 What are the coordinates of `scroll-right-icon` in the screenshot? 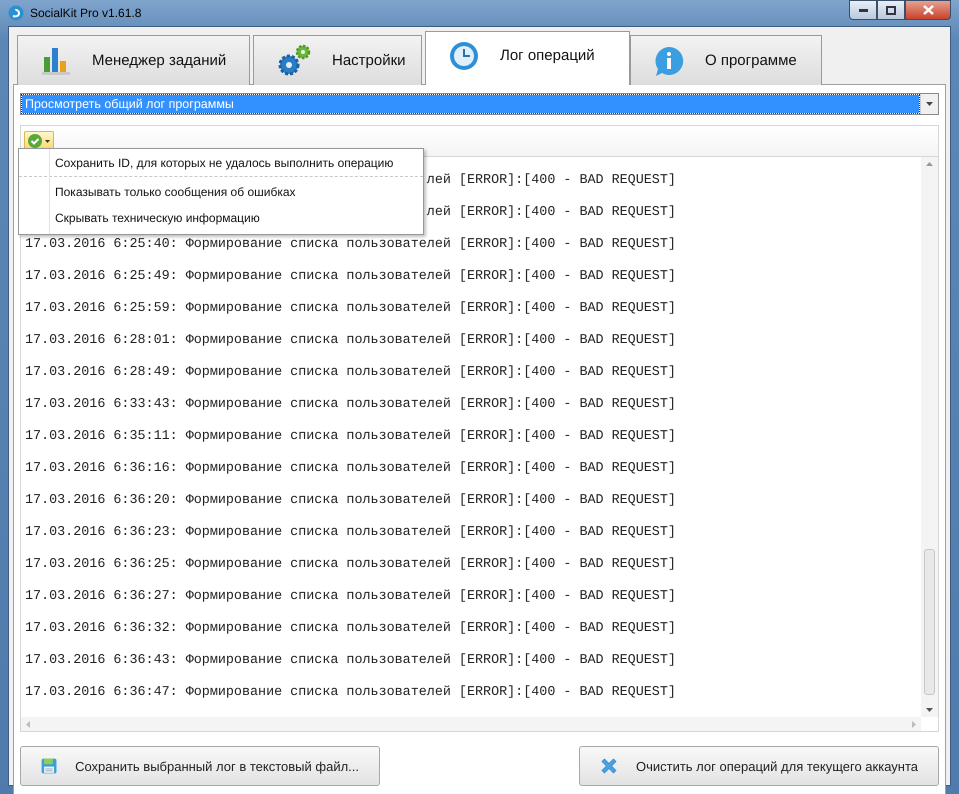 It's located at (914, 724).